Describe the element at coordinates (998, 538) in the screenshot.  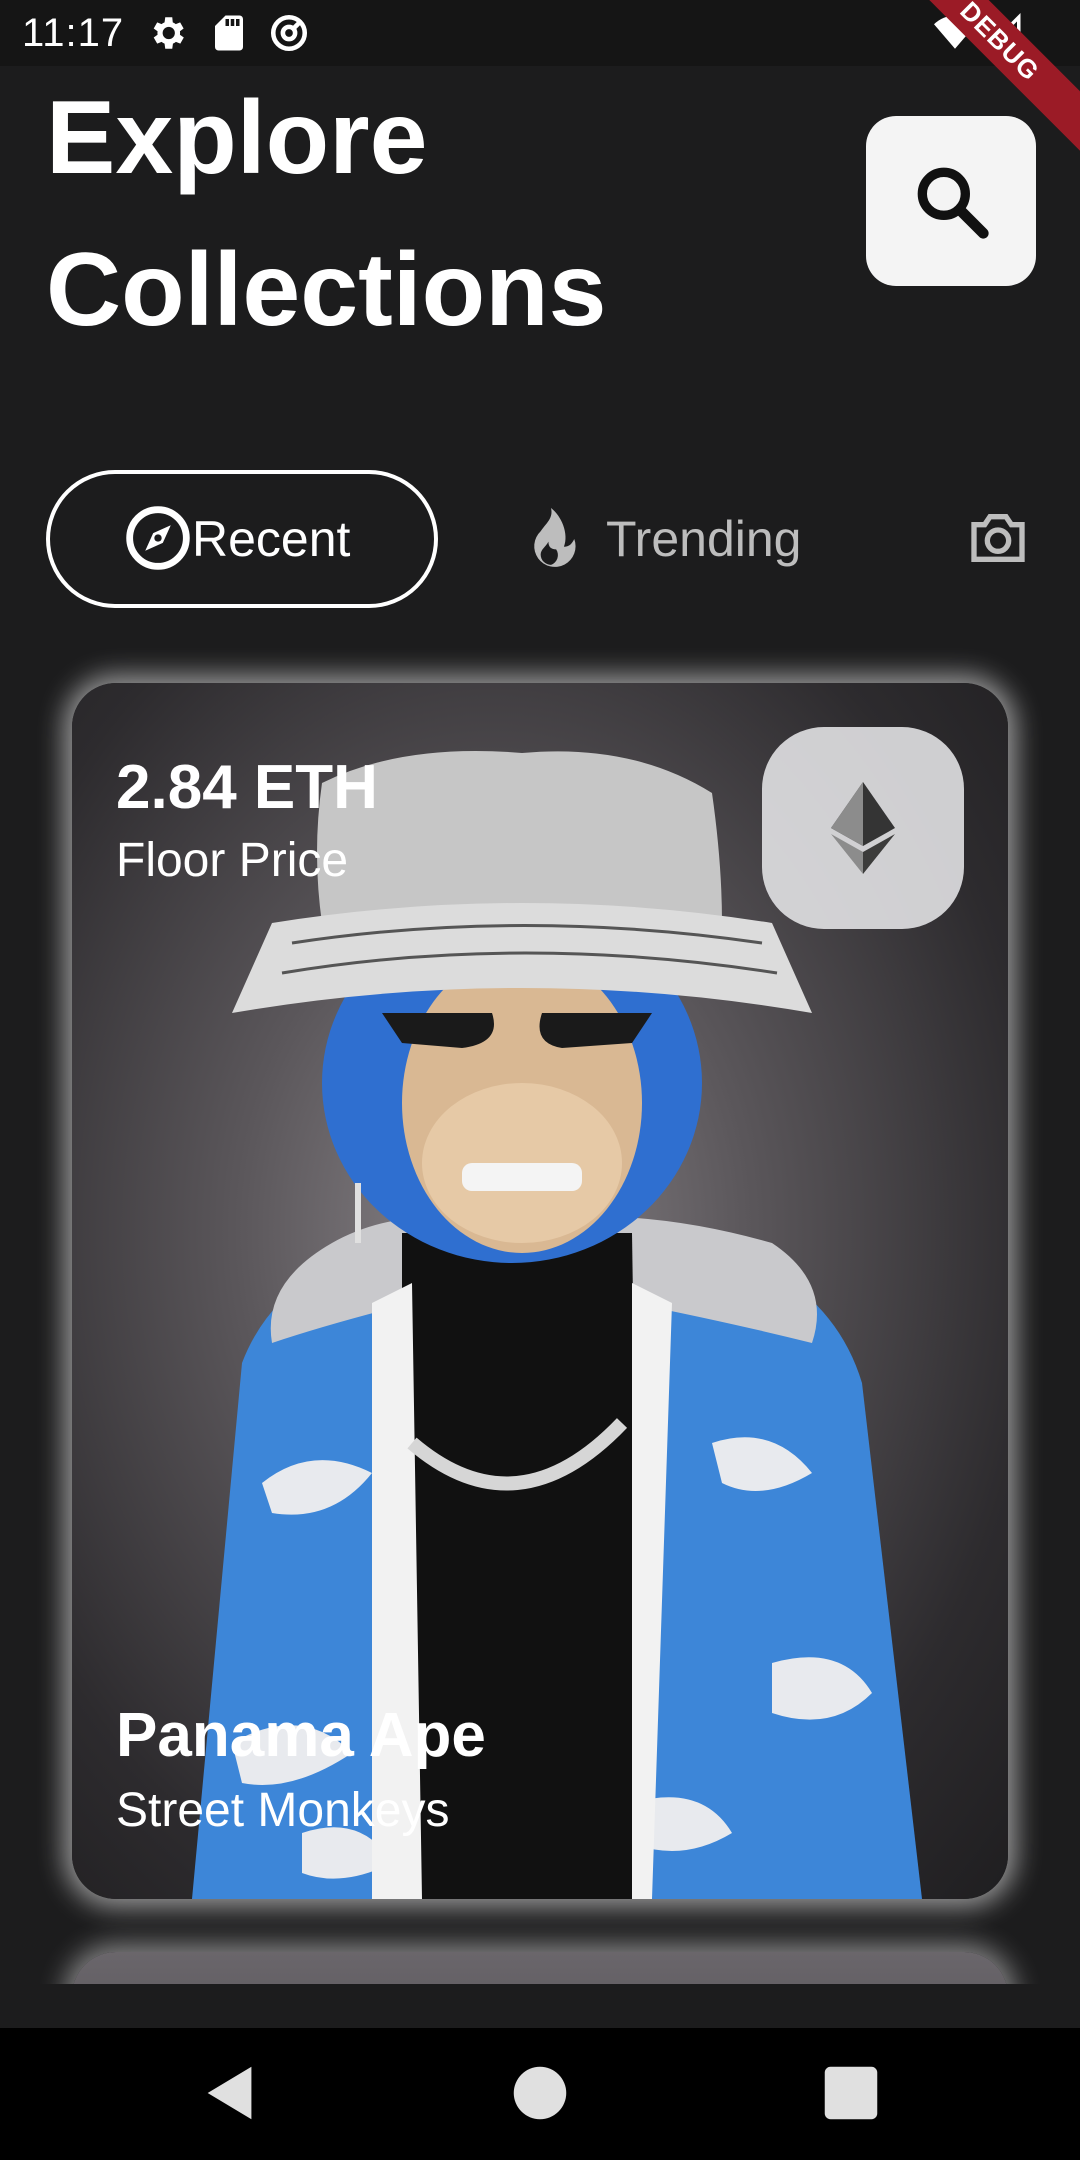
I see `camera-icon` at that location.